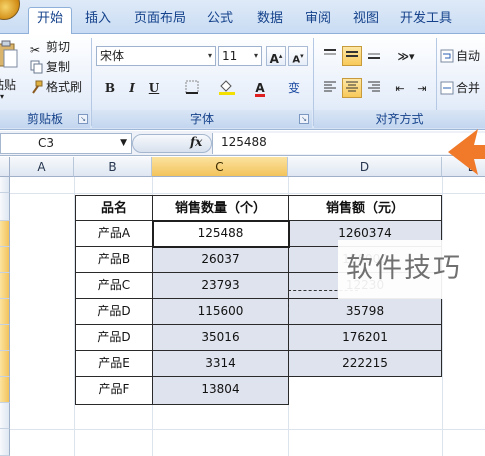 Image resolution: width=485 pixels, height=456 pixels. Describe the element at coordinates (114, 260) in the screenshot. I see `table-cell-name: 产品B` at that location.